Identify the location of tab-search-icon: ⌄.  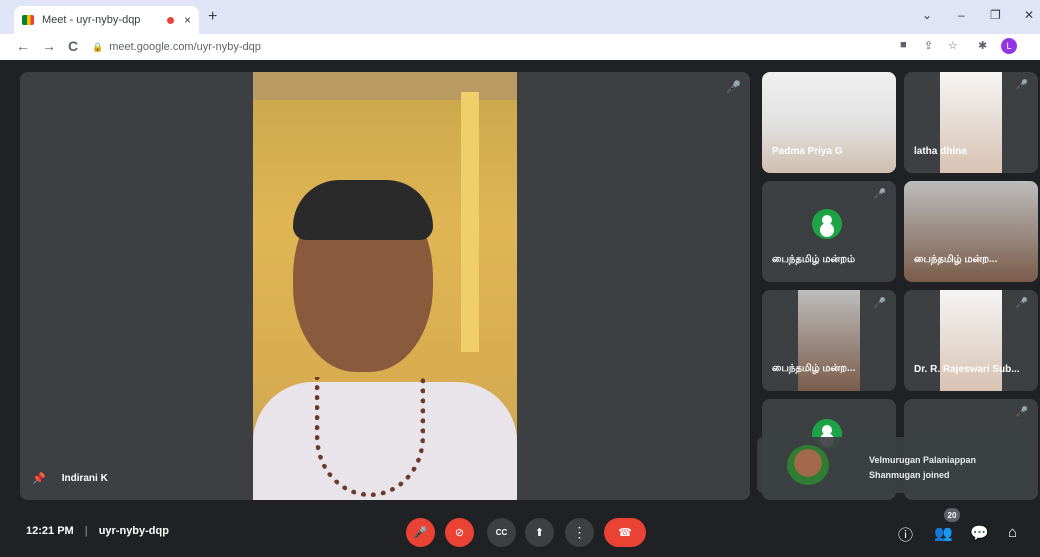
(927, 15).